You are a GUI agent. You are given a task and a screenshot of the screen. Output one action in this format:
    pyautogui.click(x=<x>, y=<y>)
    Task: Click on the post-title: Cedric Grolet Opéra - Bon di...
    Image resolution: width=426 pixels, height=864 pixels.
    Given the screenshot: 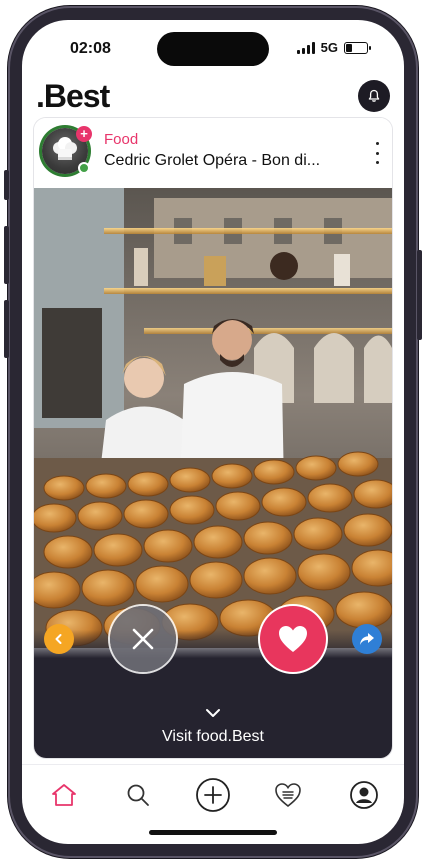 What is the action you would take?
    pyautogui.click(x=212, y=160)
    